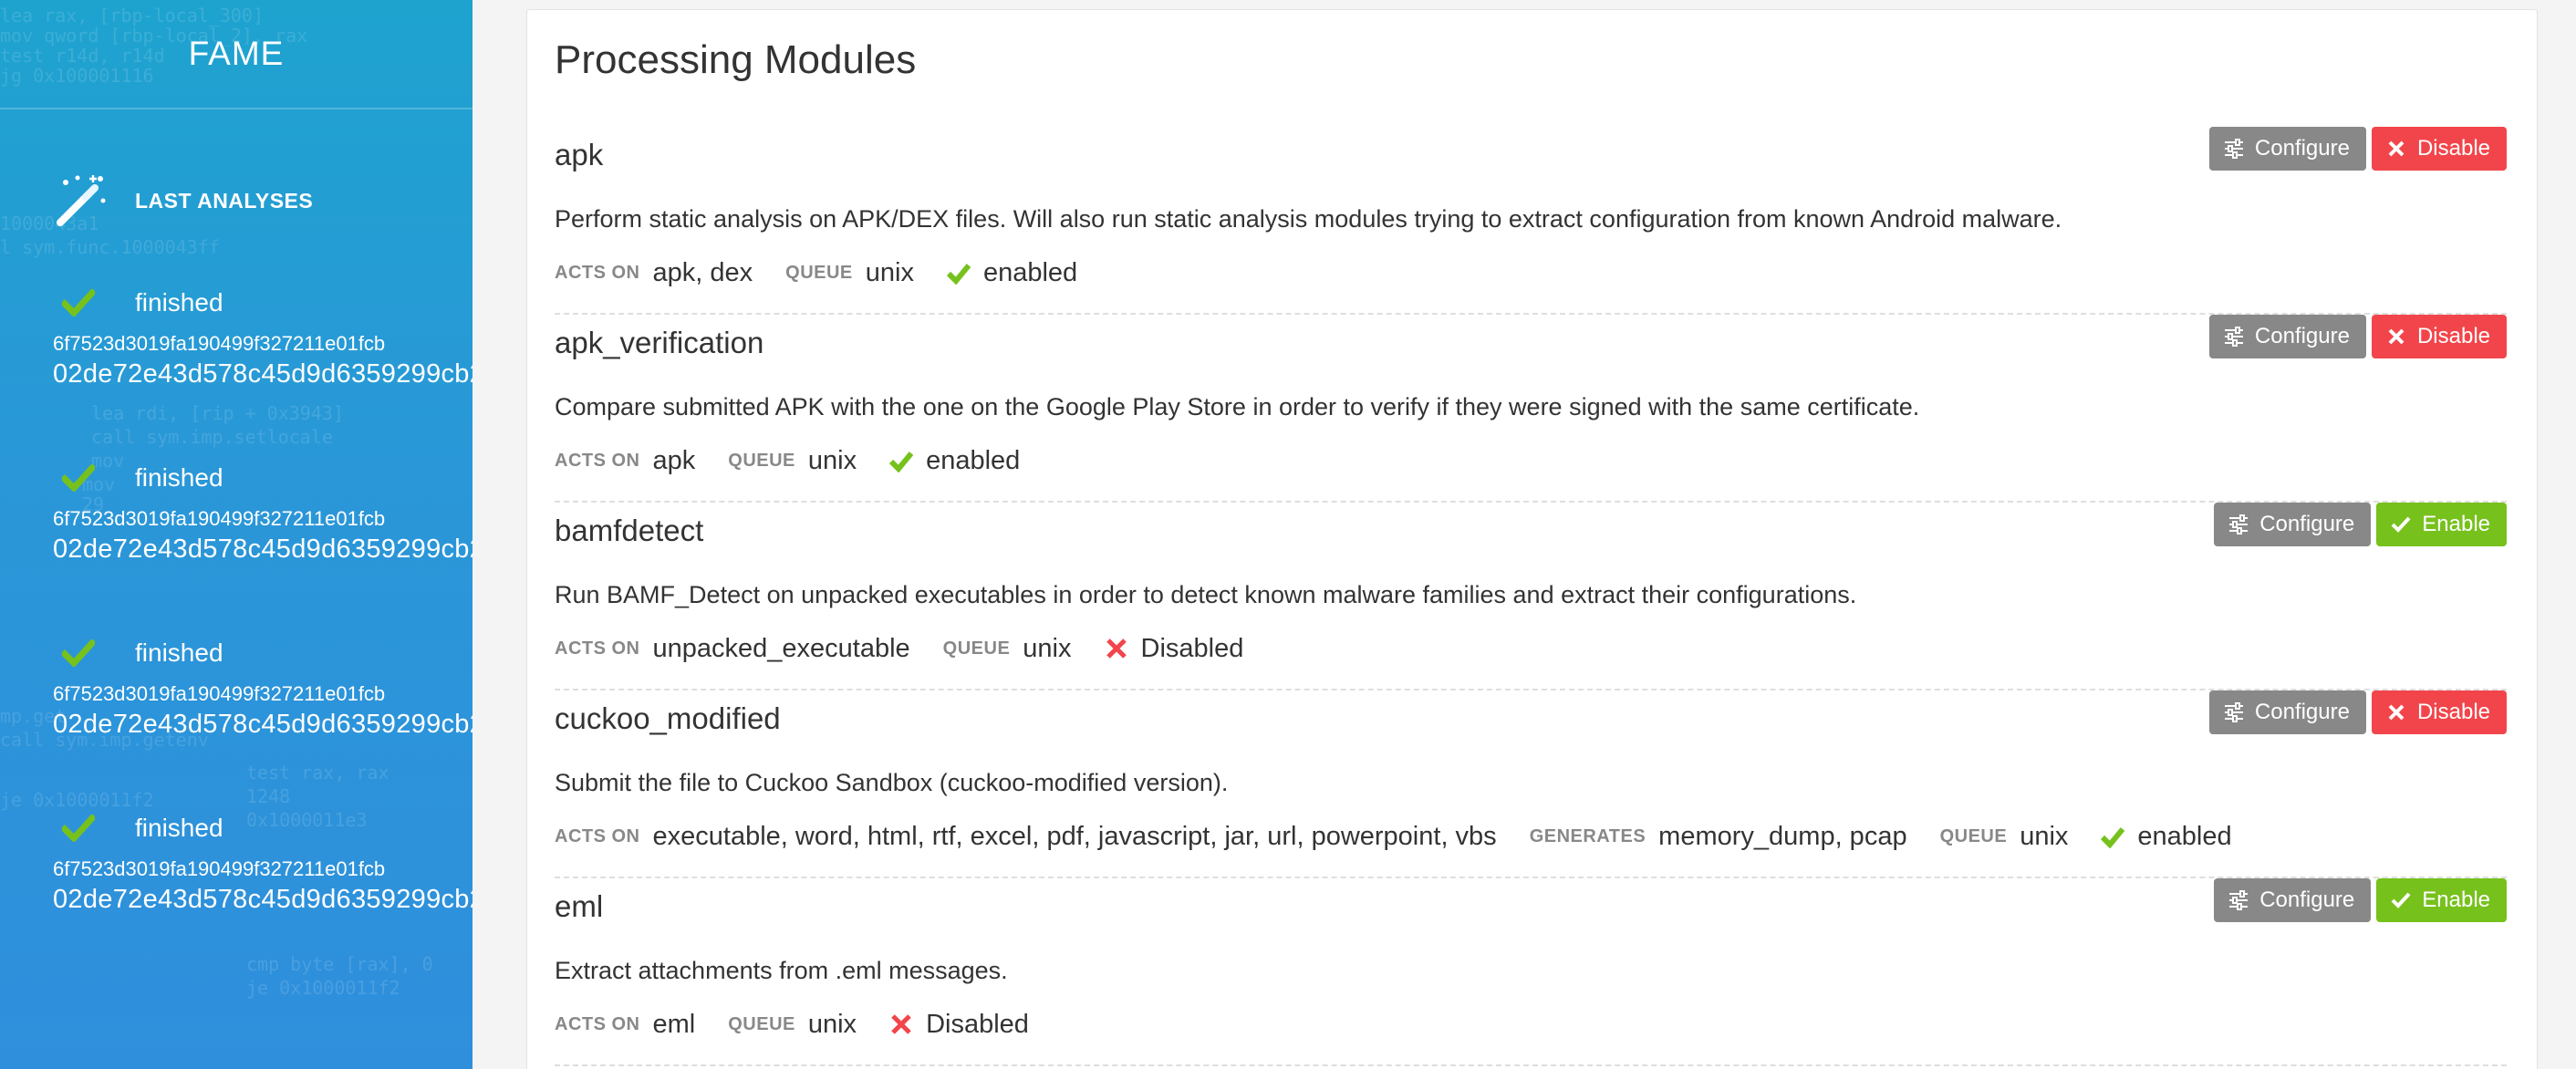 The width and height of the screenshot is (2576, 1069). I want to click on code-line: 1248, so click(268, 796).